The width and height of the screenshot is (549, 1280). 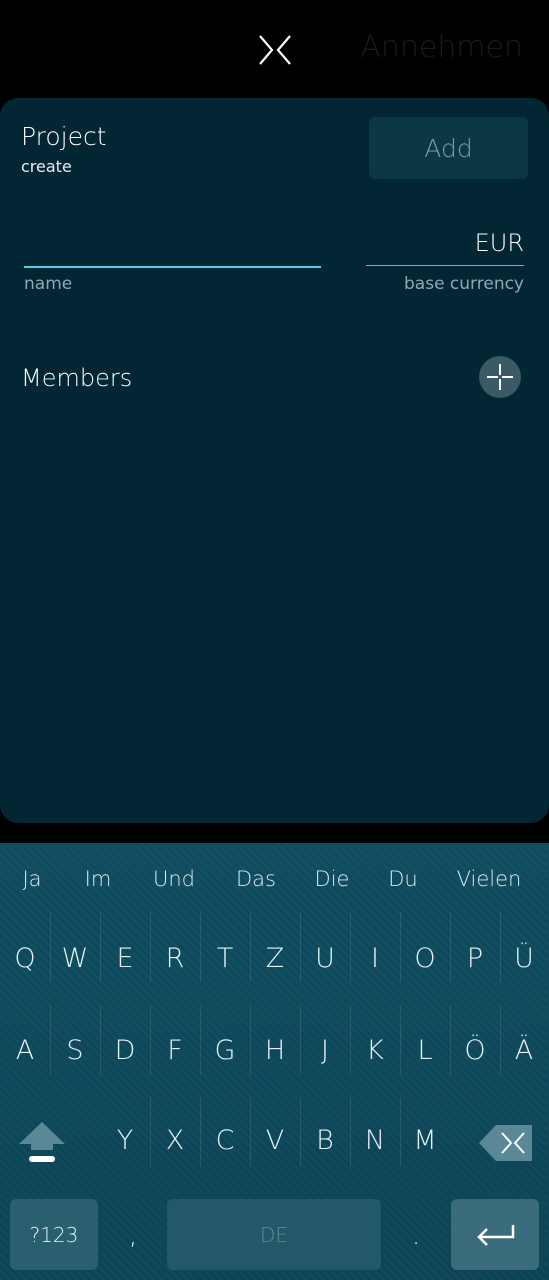 I want to click on suggestion-das: Das, so click(x=256, y=879).